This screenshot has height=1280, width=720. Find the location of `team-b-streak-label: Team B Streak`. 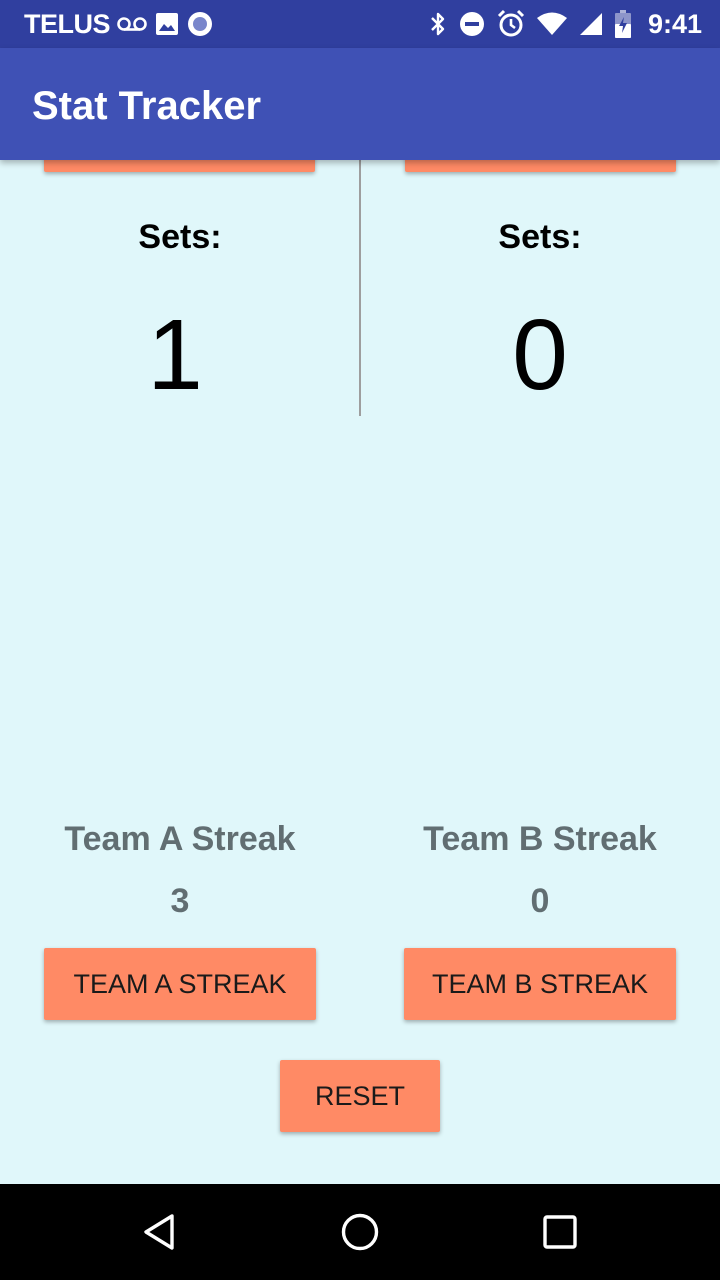

team-b-streak-label: Team B Streak is located at coordinates (540, 839).